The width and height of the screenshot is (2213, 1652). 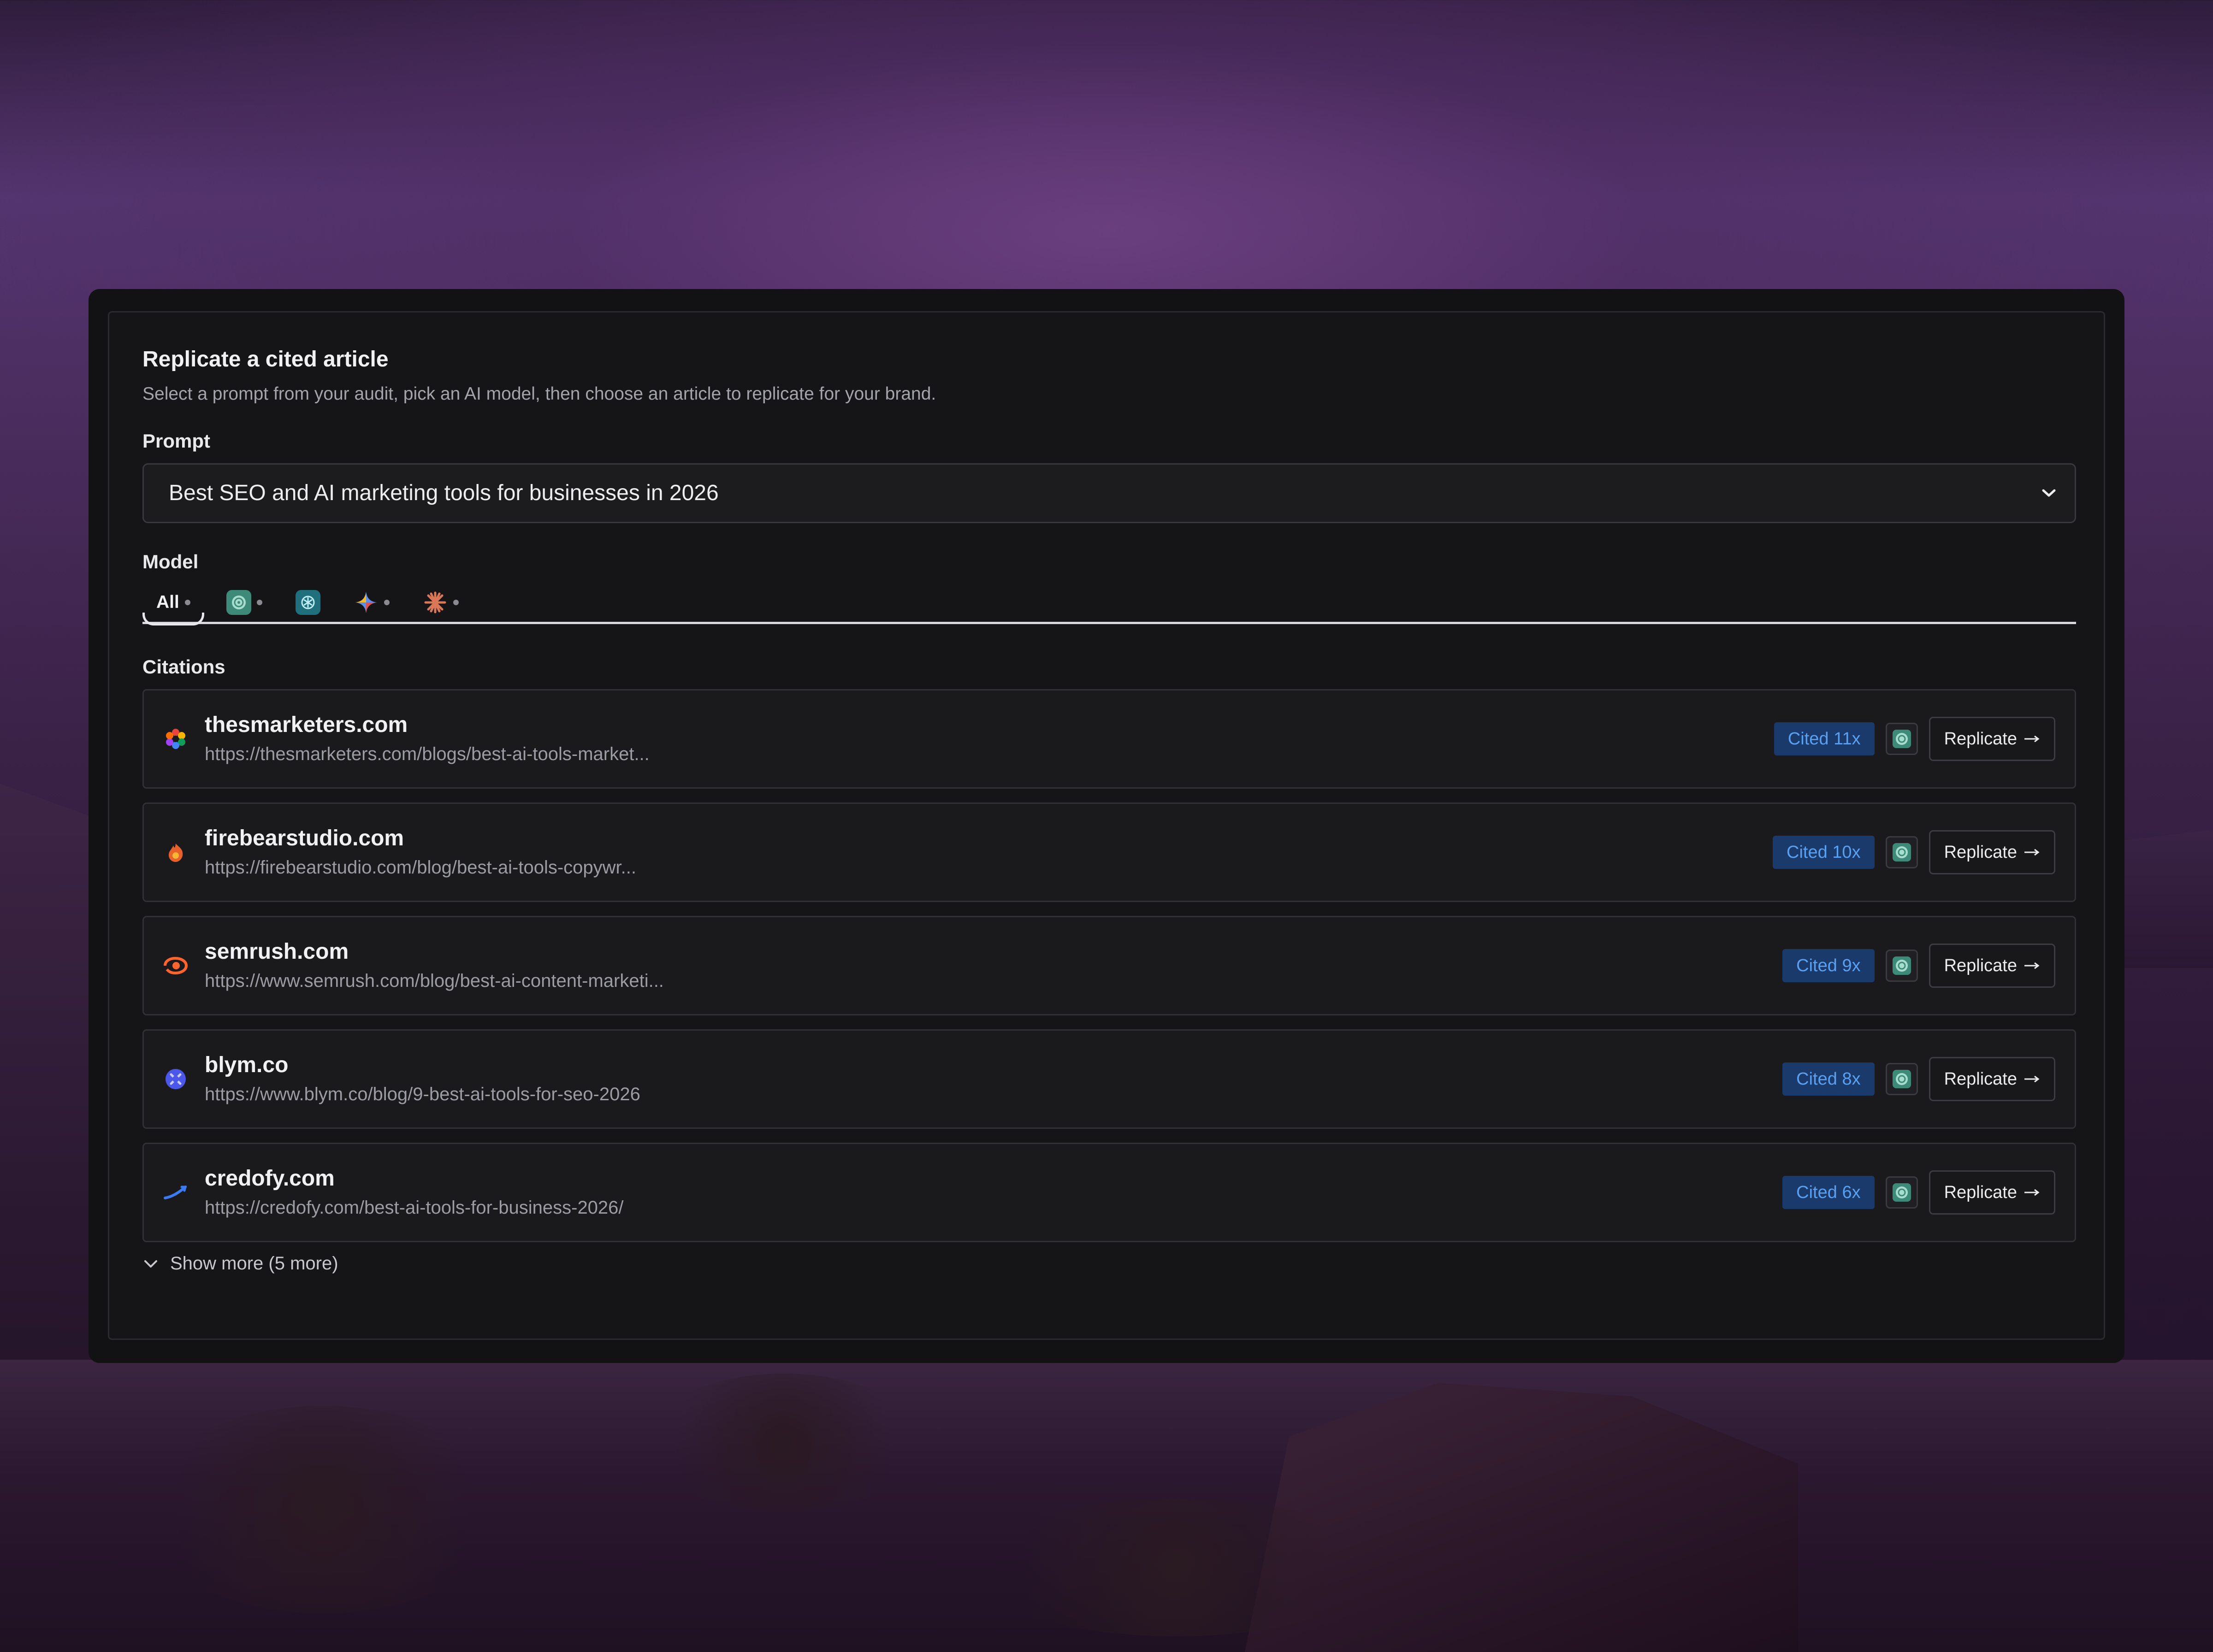 What do you see at coordinates (1109, 1263) in the screenshot?
I see `show-more-button: Show more (5 more)` at bounding box center [1109, 1263].